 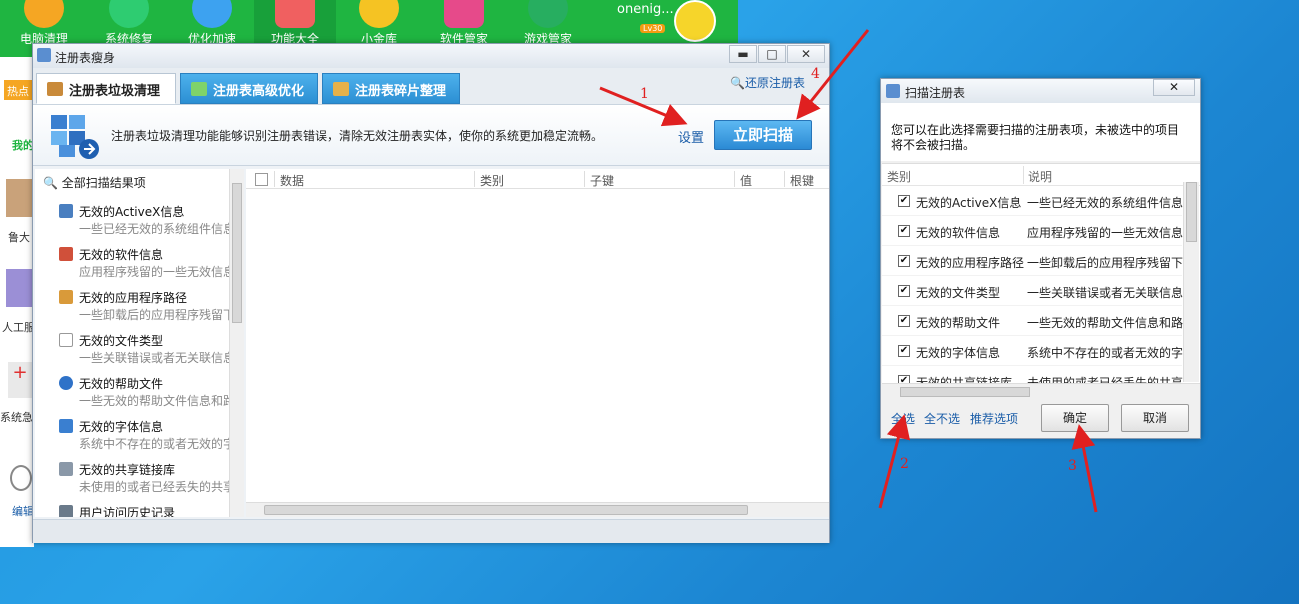 What do you see at coordinates (1032, 351) in the screenshot?
I see `list-item: ✔ 无效的字体信息 系统中不存在的或者无效的字` at bounding box center [1032, 351].